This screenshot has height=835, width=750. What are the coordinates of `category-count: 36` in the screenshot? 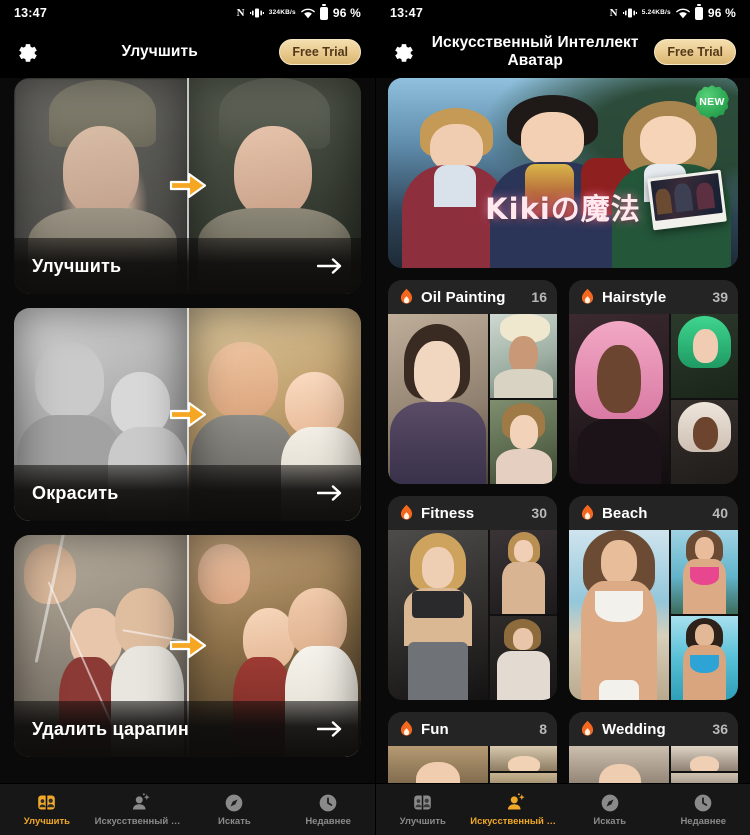 It's located at (720, 729).